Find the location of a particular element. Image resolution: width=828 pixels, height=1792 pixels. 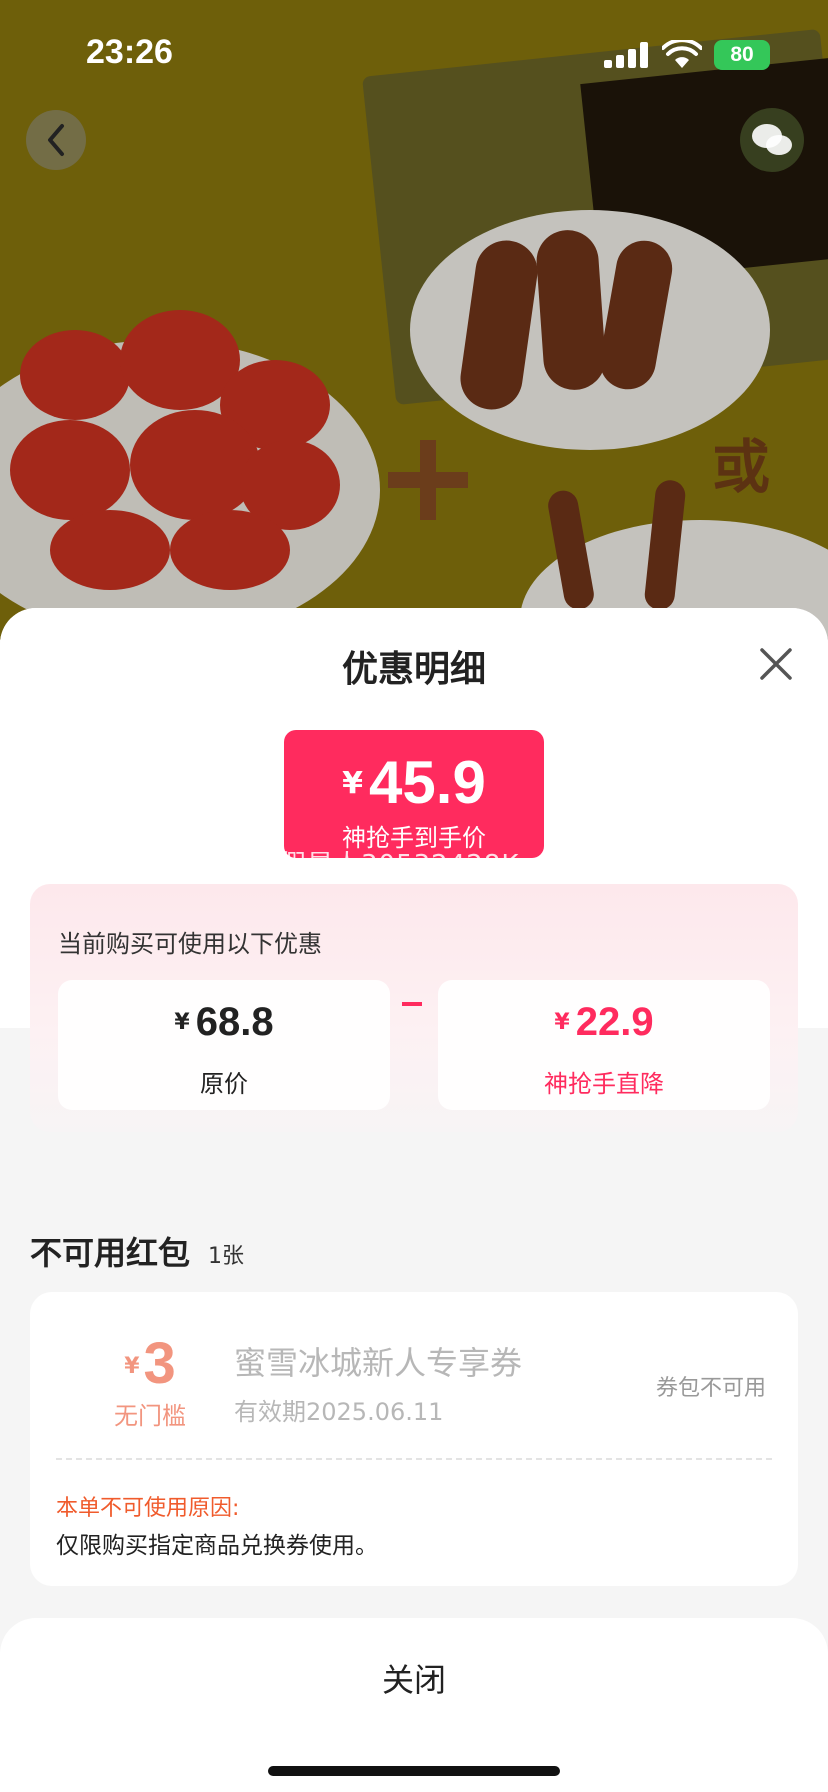

sheet-title: 优惠明细 is located at coordinates (413, 669).